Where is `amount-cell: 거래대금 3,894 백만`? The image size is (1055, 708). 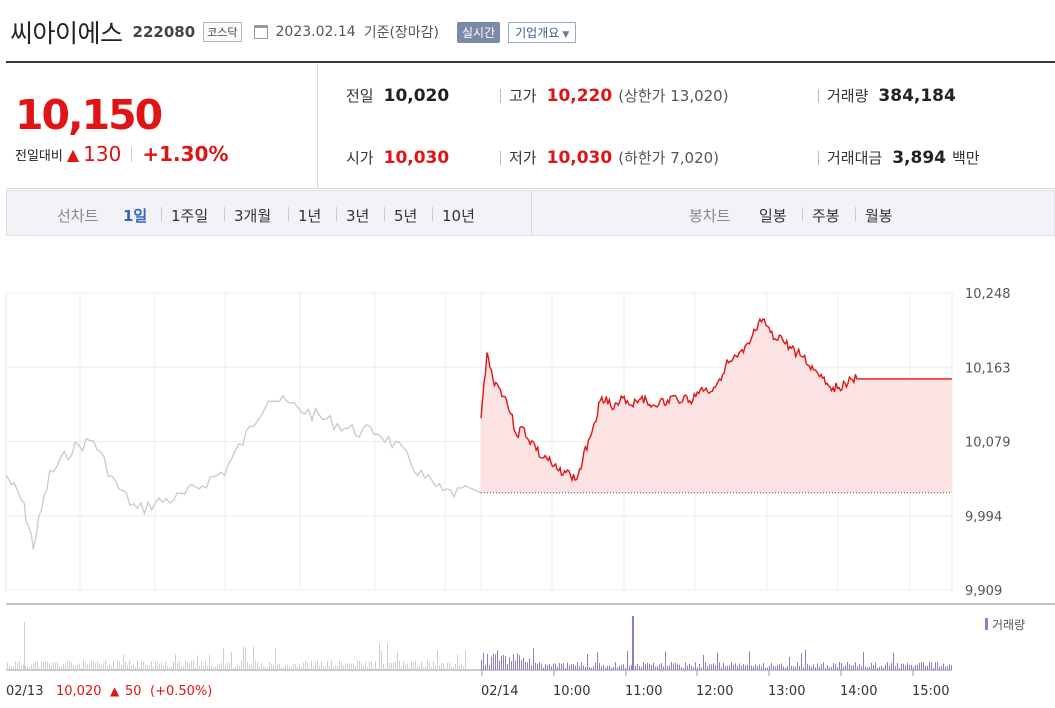
amount-cell: 거래대금 3,894 백만 is located at coordinates (899, 158).